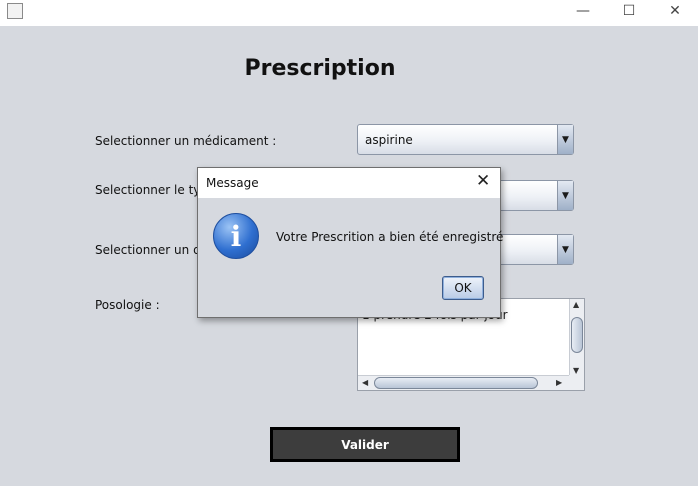 Image resolution: width=698 pixels, height=486 pixels. What do you see at coordinates (629, 11) in the screenshot?
I see `maximize-icon: ☐` at bounding box center [629, 11].